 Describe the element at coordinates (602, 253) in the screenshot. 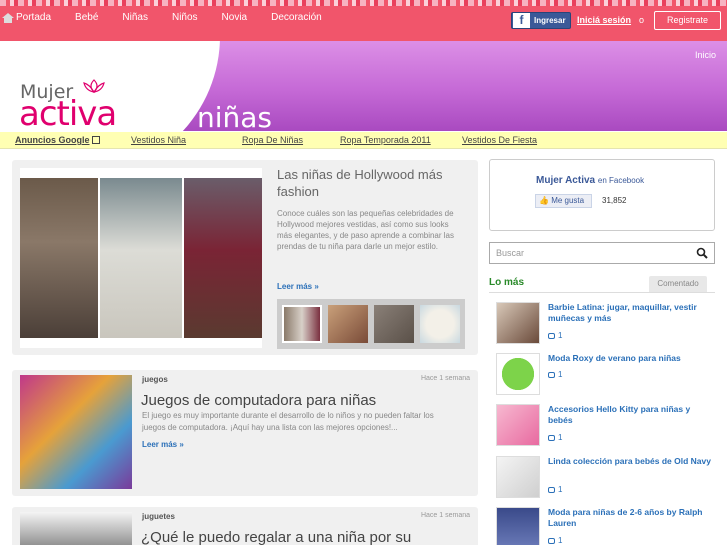

I see `search-input: Buscar` at that location.